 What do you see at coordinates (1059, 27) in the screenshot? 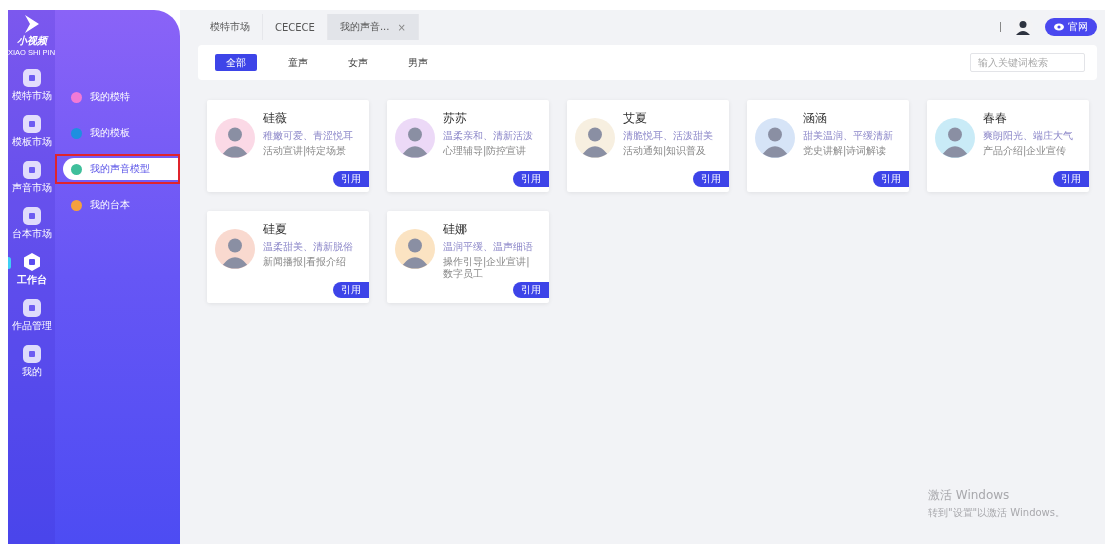
I see `eye-icon` at bounding box center [1059, 27].